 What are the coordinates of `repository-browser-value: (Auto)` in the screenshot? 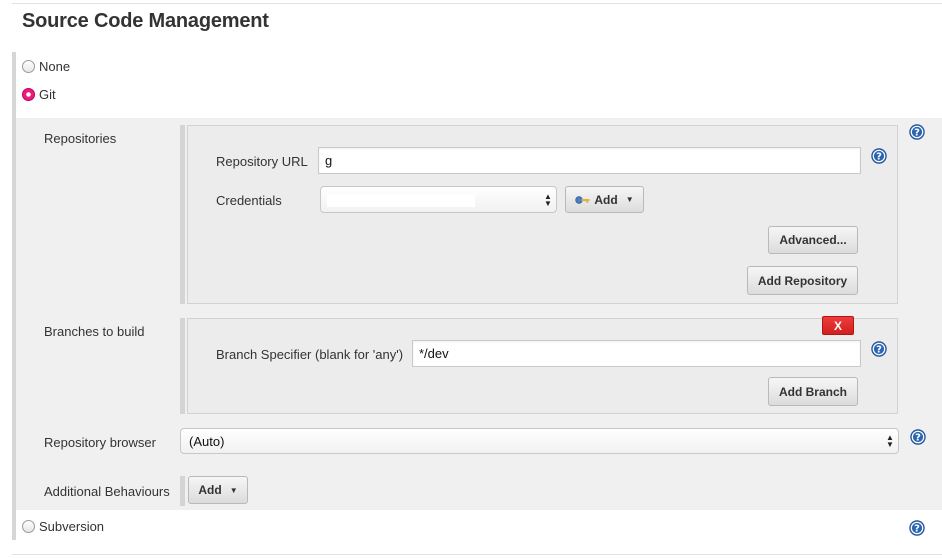 It's located at (207, 441).